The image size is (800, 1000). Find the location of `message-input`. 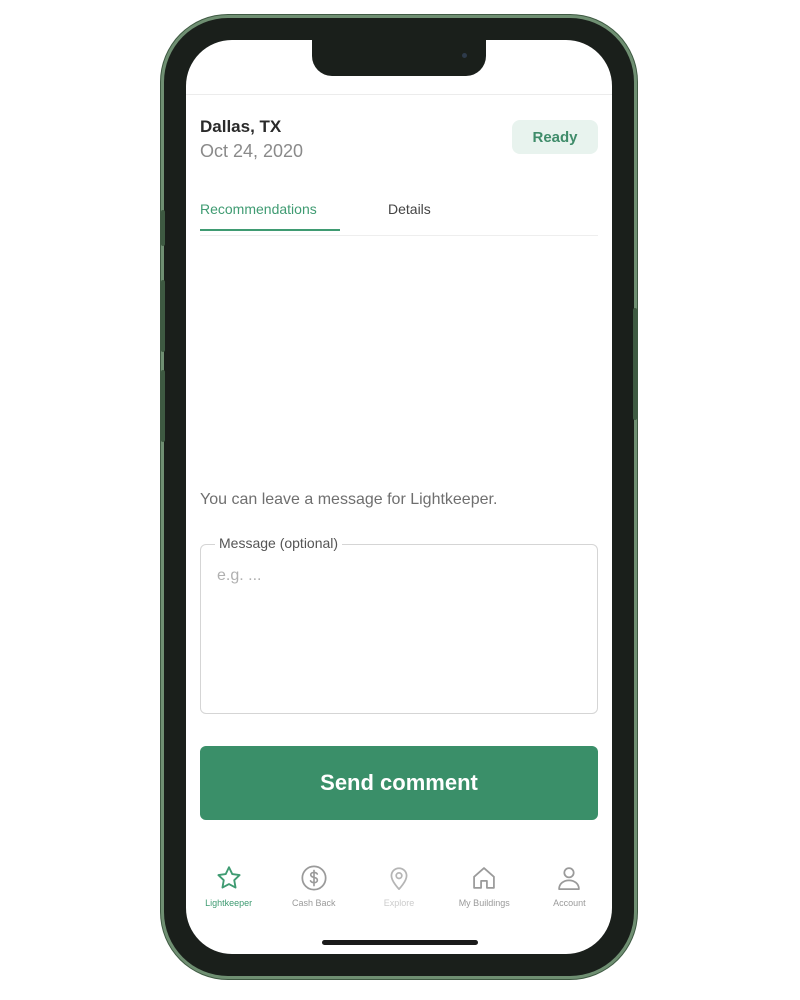

message-input is located at coordinates (397, 632).